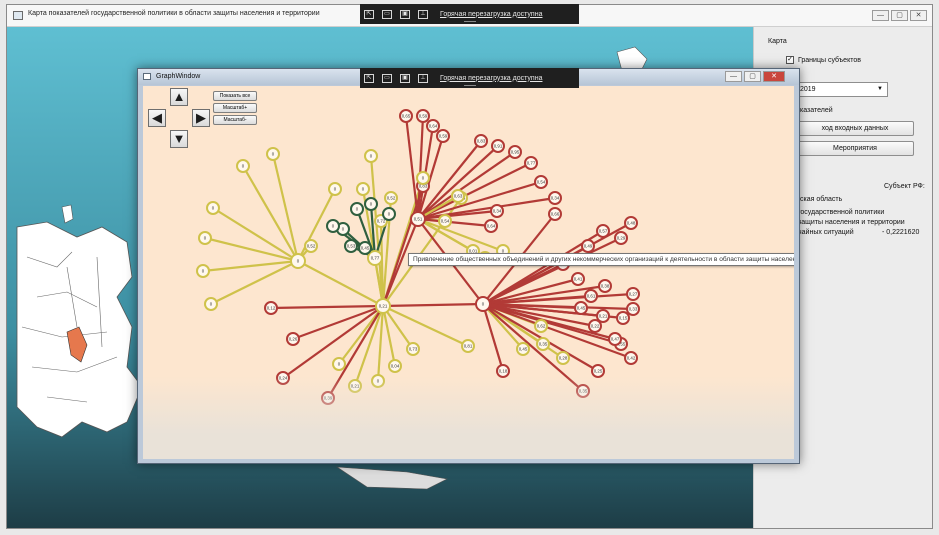  What do you see at coordinates (774, 76) in the screenshot?
I see `graph-close-button: ✕` at bounding box center [774, 76].